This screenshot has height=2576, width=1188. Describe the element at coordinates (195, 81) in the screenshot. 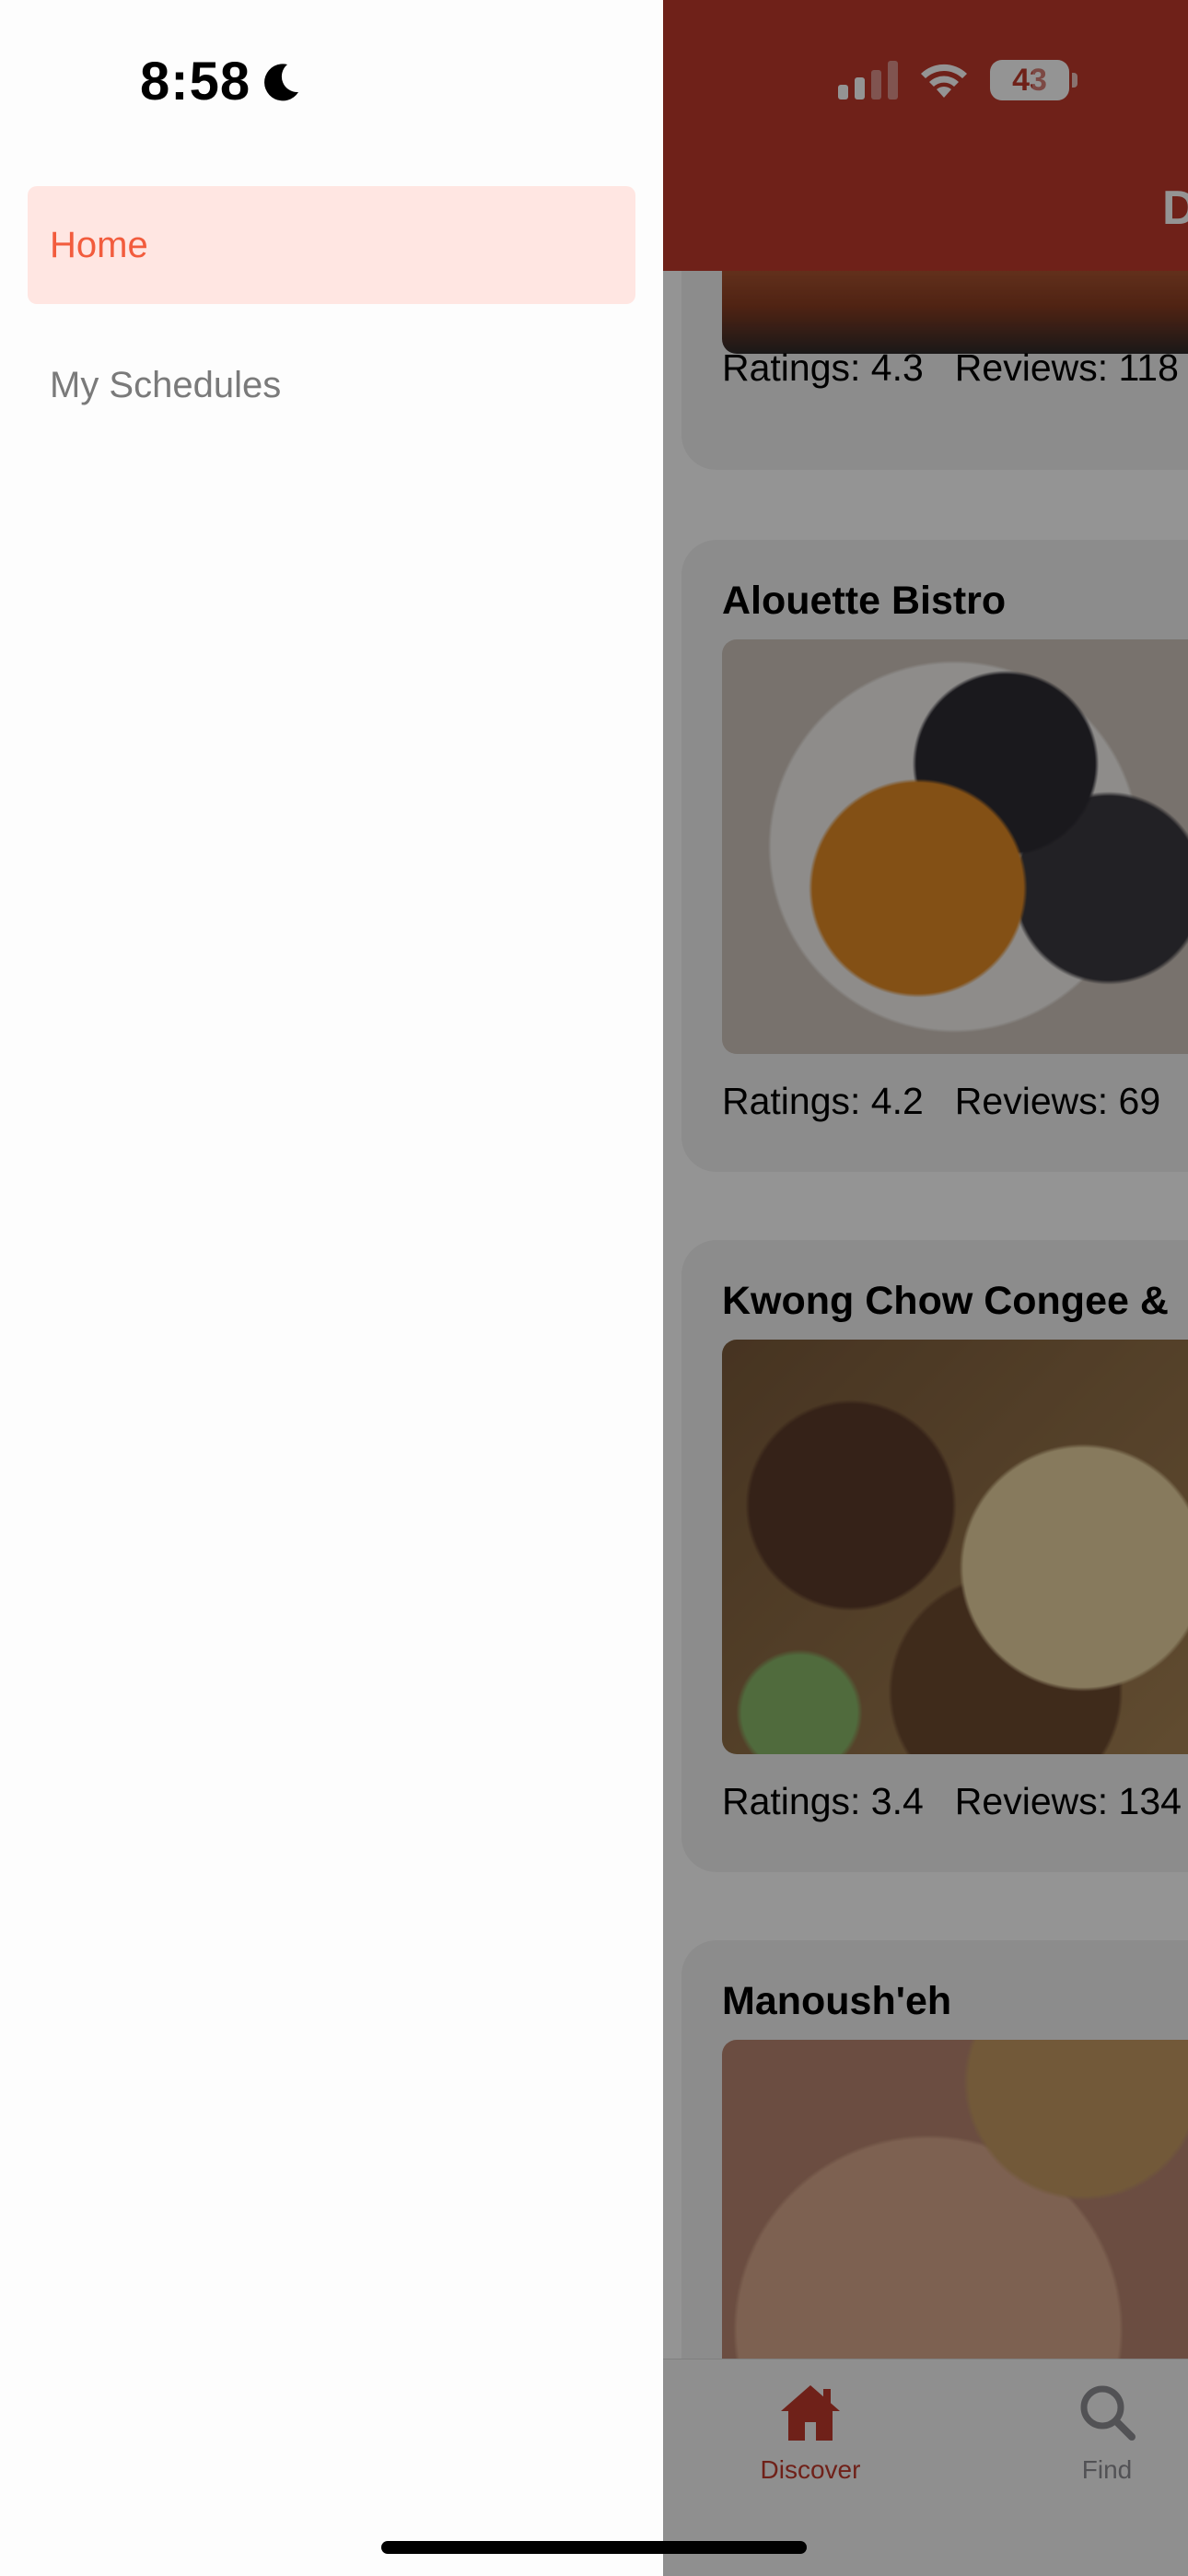

I see `clock-text: 8:58` at that location.